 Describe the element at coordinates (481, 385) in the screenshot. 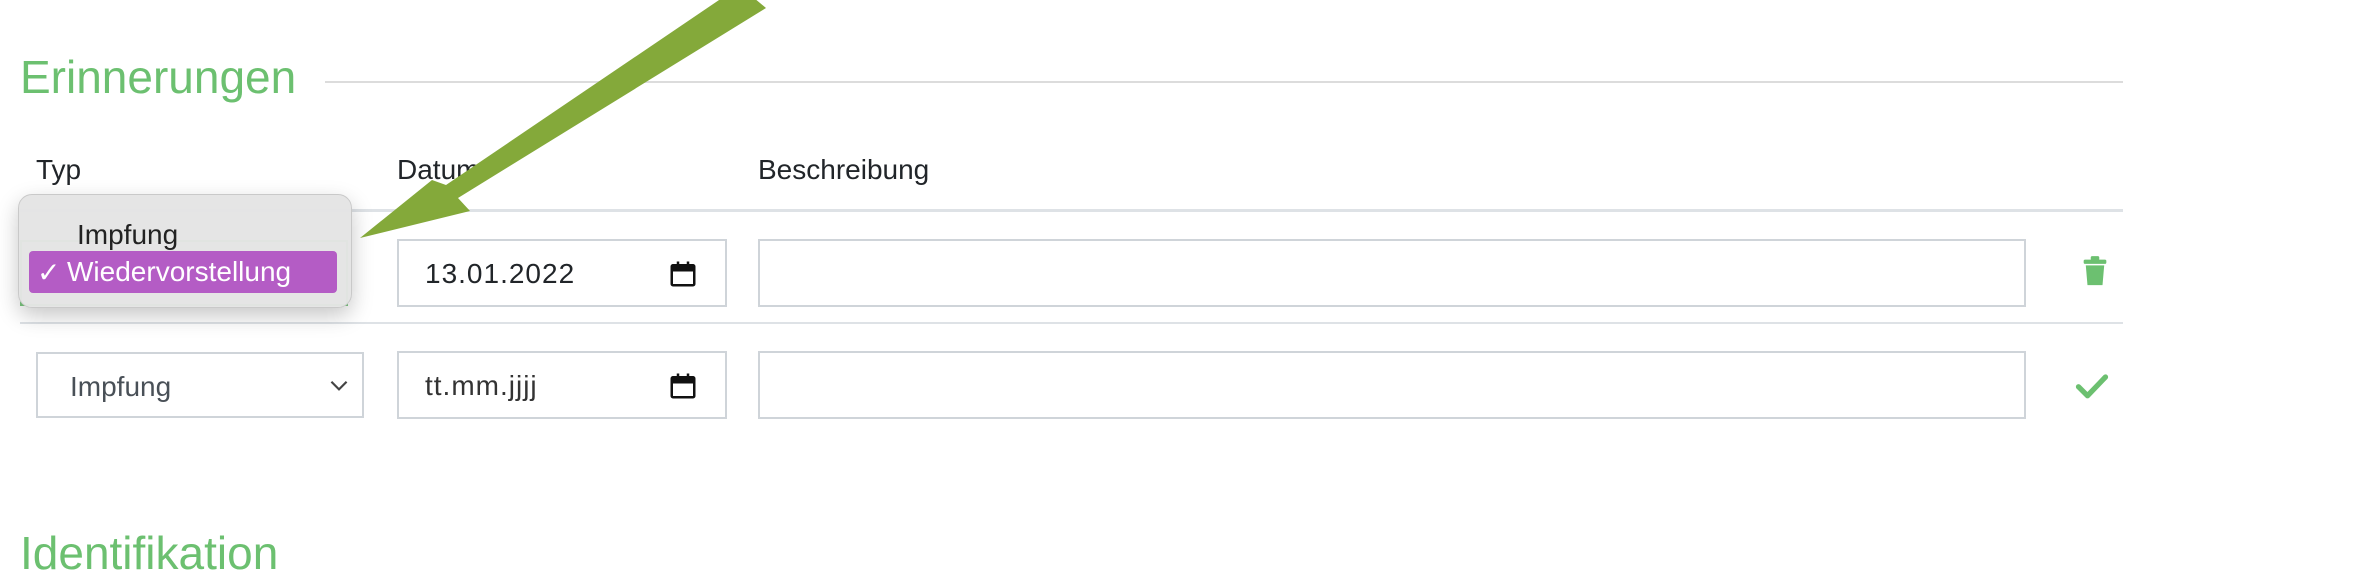

I see `row2-date-placeholder: tt.mm.jjjj` at that location.